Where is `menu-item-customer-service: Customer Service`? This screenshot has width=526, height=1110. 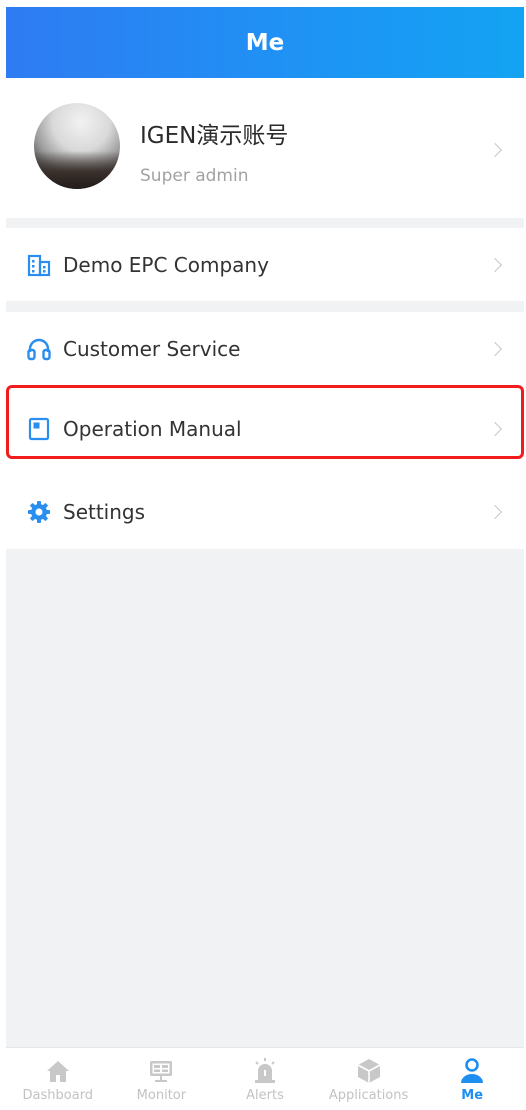
menu-item-customer-service: Customer Service is located at coordinates (265, 349).